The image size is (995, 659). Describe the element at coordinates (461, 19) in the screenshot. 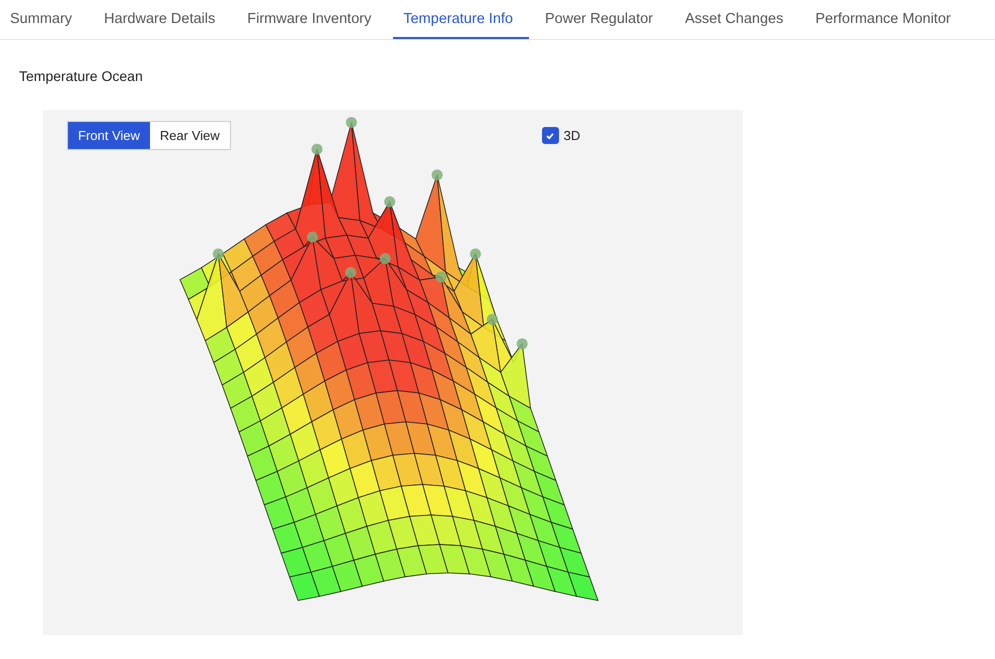

I see `tab: Temperature Info` at that location.